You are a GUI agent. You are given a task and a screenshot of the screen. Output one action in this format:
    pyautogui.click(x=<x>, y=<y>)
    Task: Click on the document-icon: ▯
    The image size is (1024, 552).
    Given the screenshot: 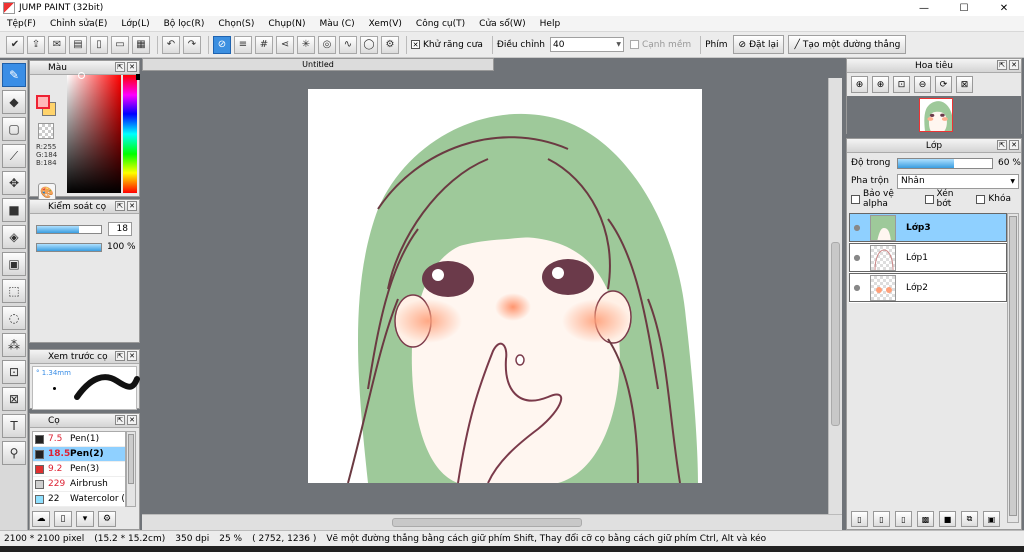 What is the action you would take?
    pyautogui.click(x=99, y=44)
    